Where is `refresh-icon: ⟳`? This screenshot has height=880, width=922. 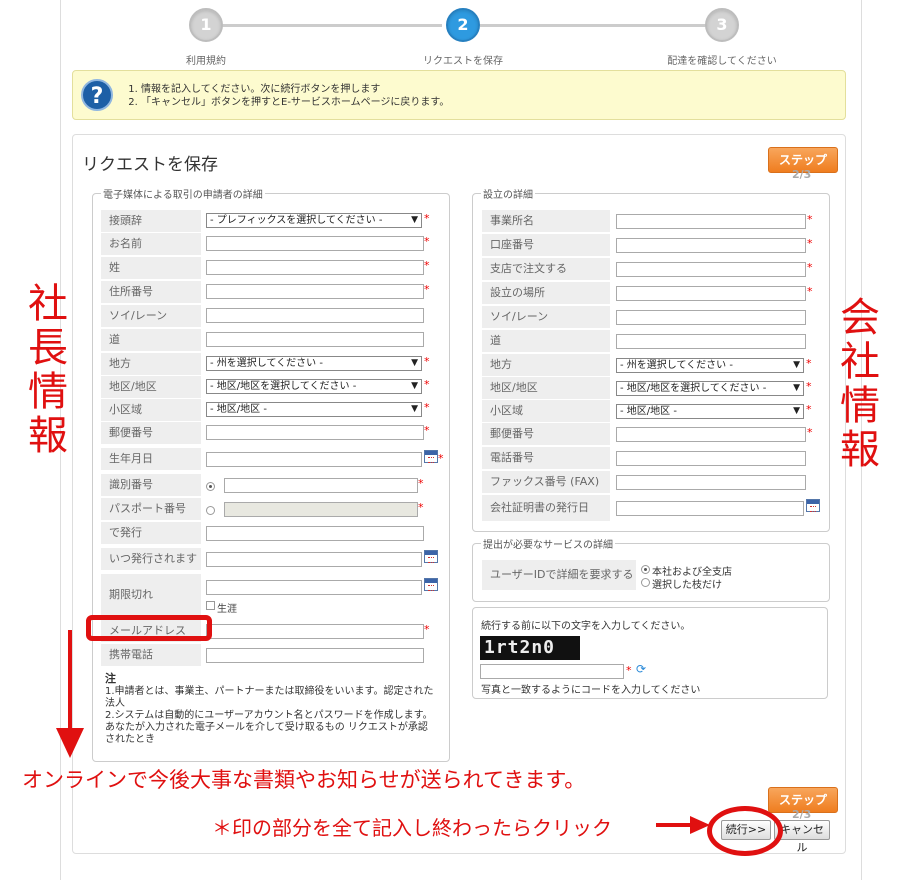
refresh-icon: ⟳ is located at coordinates (641, 669).